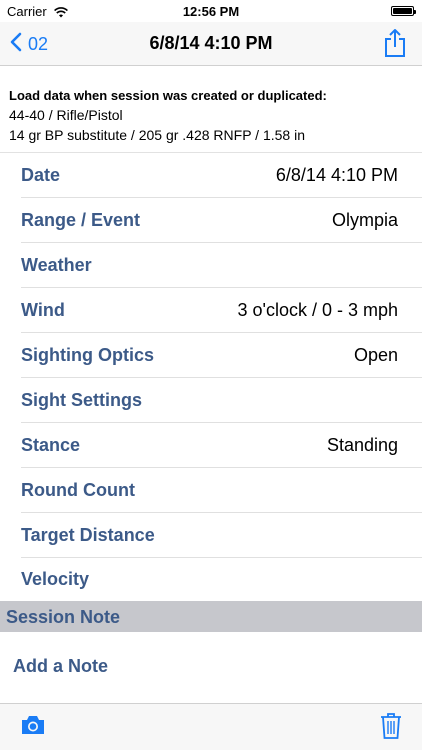  I want to click on row-label: Sight Settings, so click(81, 400).